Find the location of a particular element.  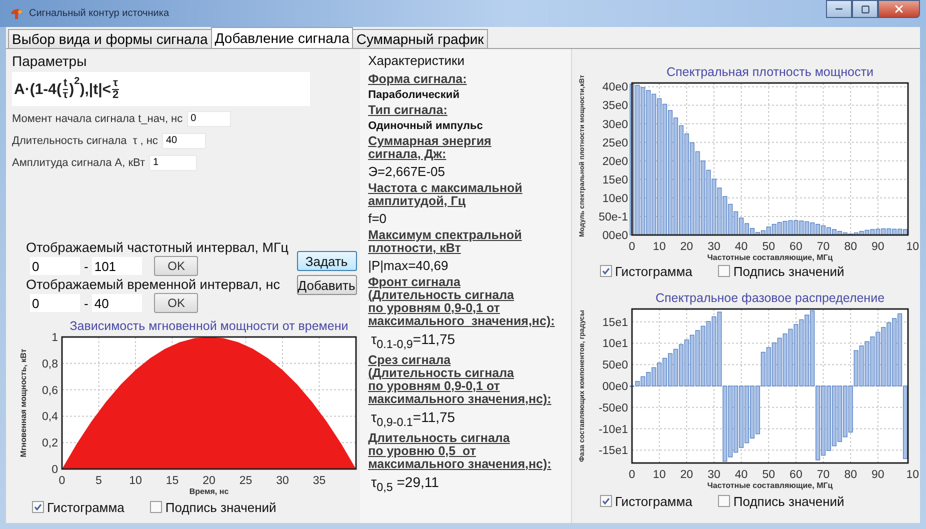

tick-label: 35 is located at coordinates (319, 481).